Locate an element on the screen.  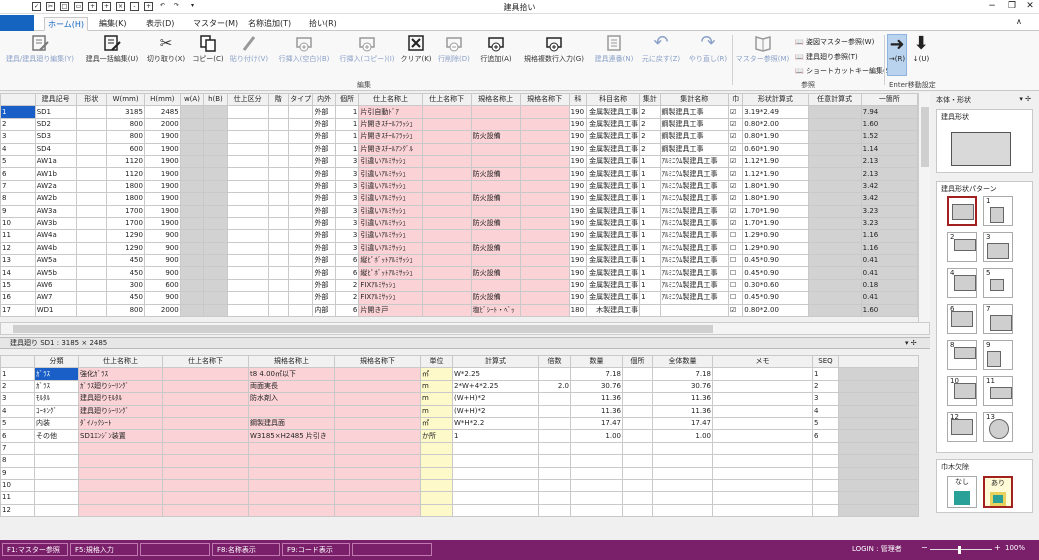
table-cell: SD4 is located at coordinates (55, 149).